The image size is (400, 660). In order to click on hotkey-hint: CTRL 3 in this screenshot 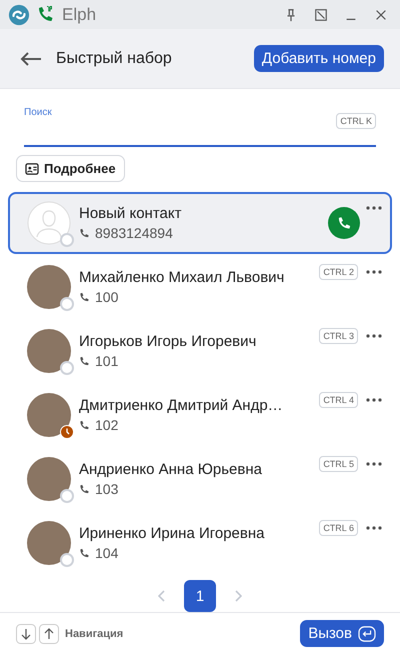, I will do `click(338, 336)`.